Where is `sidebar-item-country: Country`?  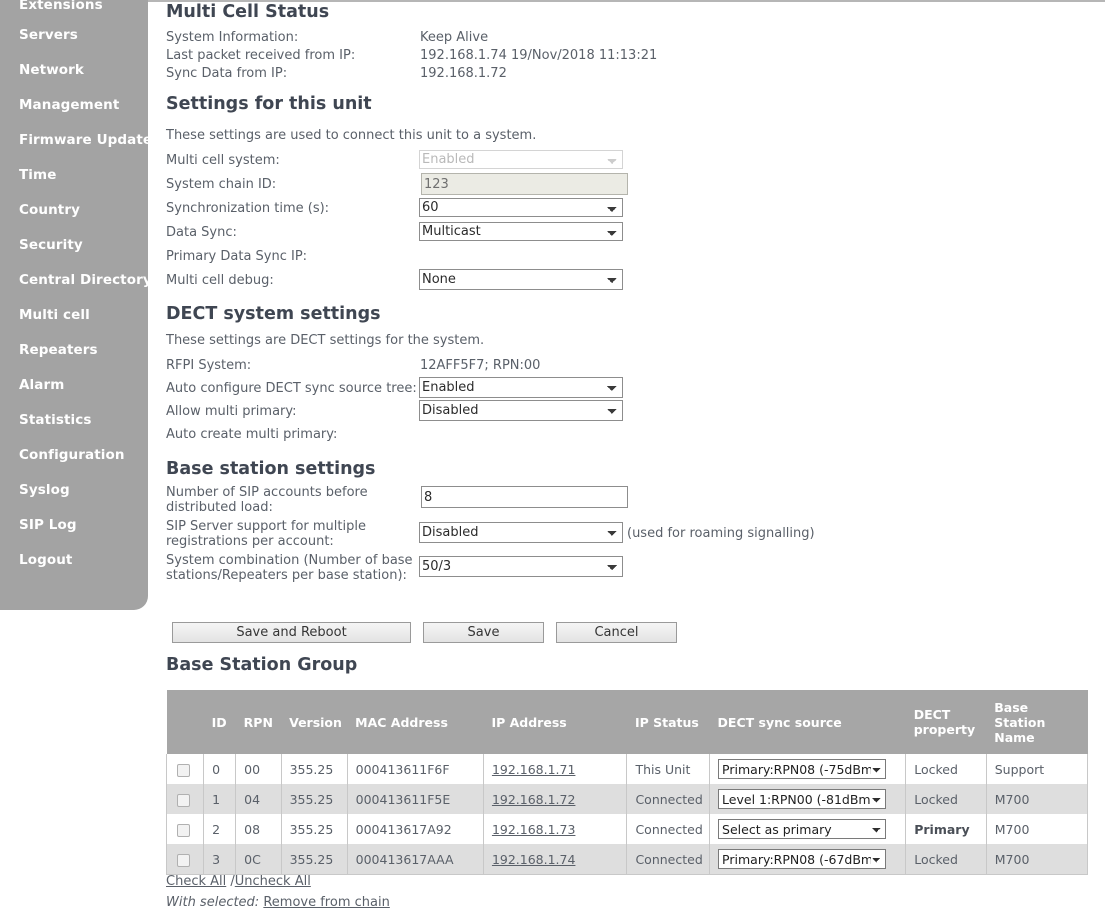
sidebar-item-country: Country is located at coordinates (74, 210).